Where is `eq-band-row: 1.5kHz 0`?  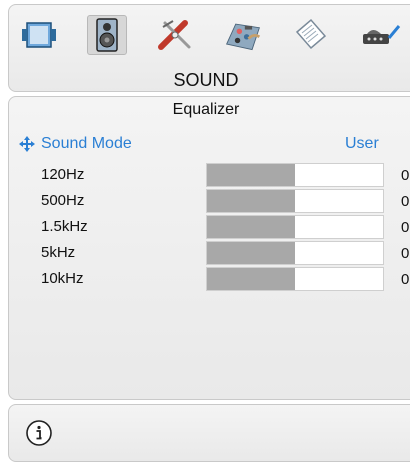 eq-band-row: 1.5kHz 0 is located at coordinates (209, 227).